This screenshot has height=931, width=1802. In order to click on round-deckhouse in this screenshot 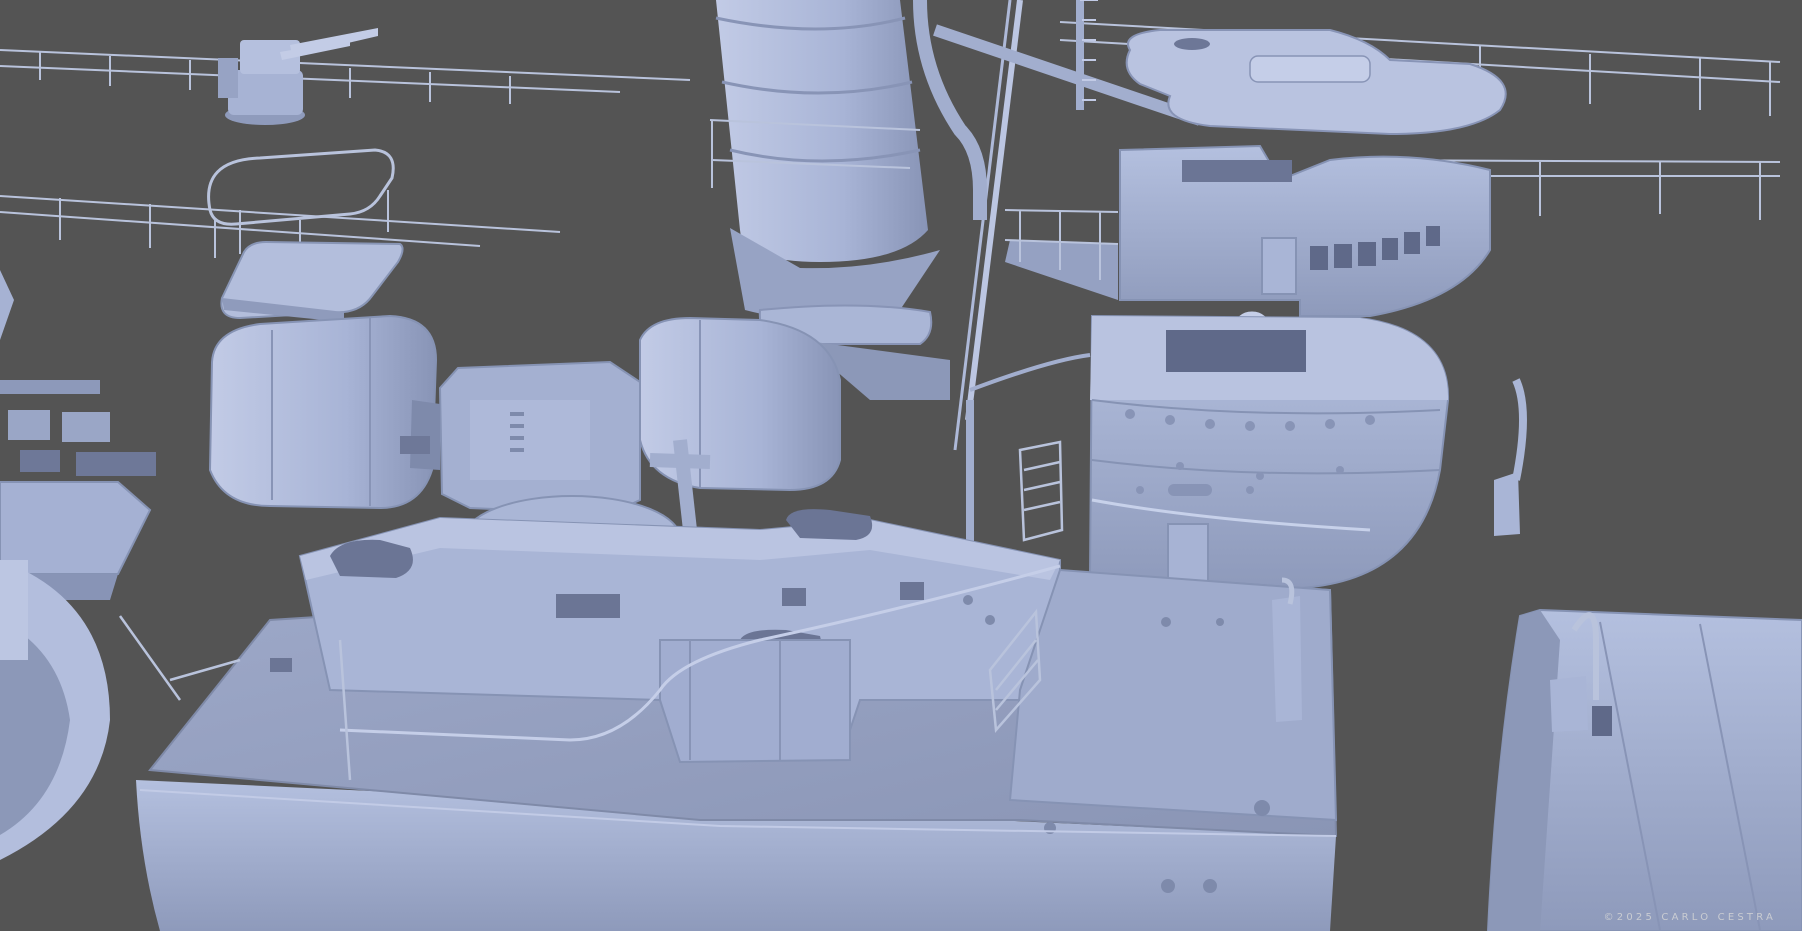, I will do `click(1269, 459)`.